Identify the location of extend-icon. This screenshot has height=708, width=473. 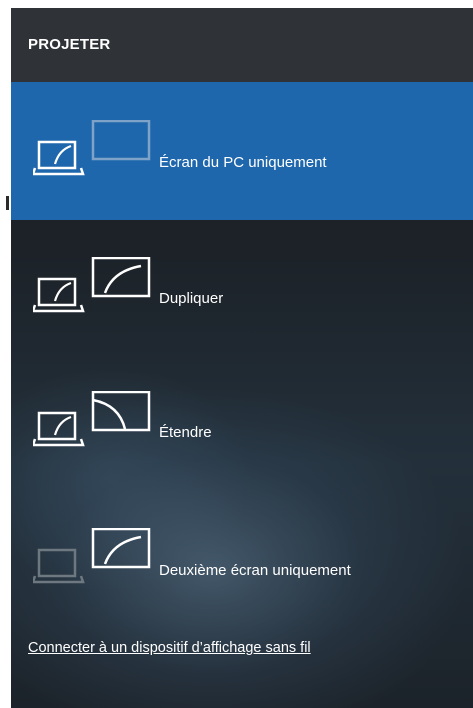
(92, 420).